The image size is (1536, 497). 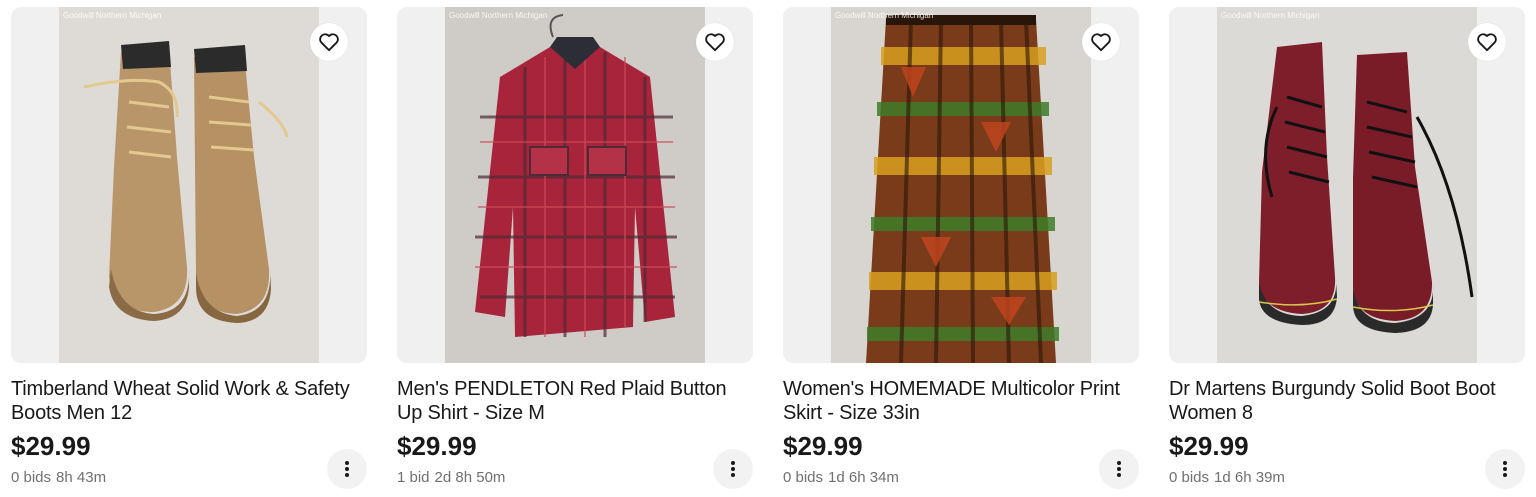 I want to click on time-left: 1d 6h 39m, so click(x=1249, y=477).